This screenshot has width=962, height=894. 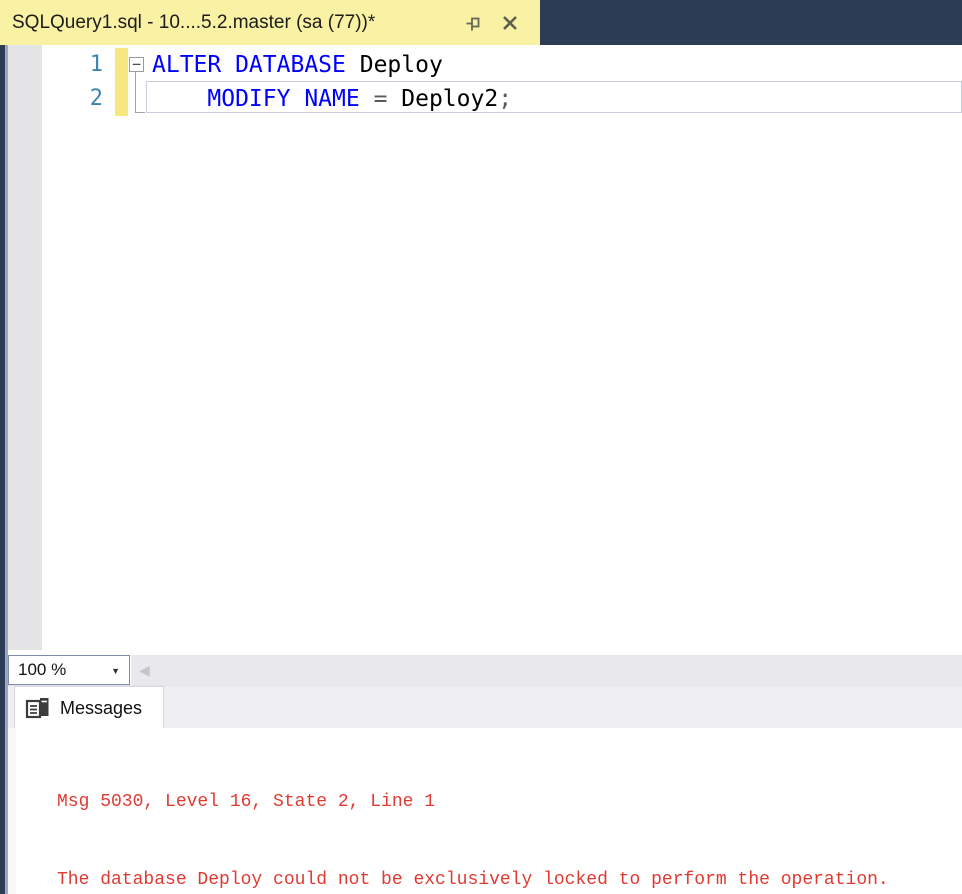 I want to click on sql-identifier: Deploy, so click(x=394, y=65).